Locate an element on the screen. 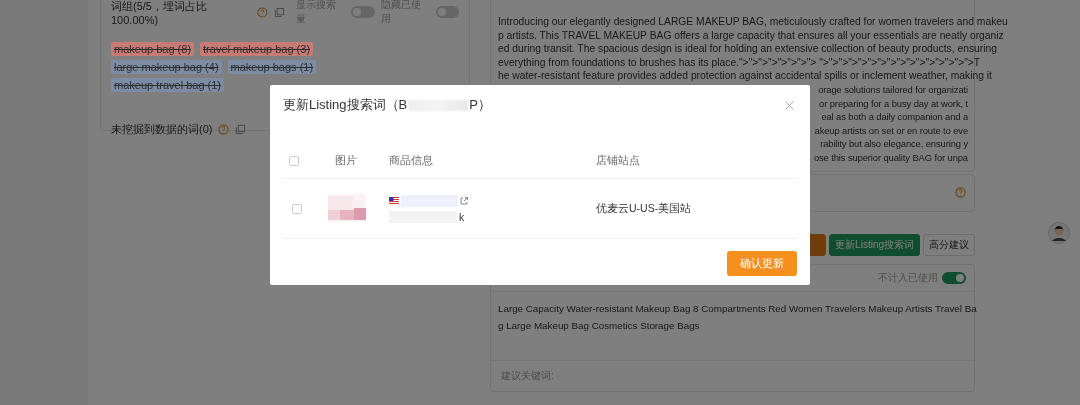  avatar-icon is located at coordinates (1059, 233).